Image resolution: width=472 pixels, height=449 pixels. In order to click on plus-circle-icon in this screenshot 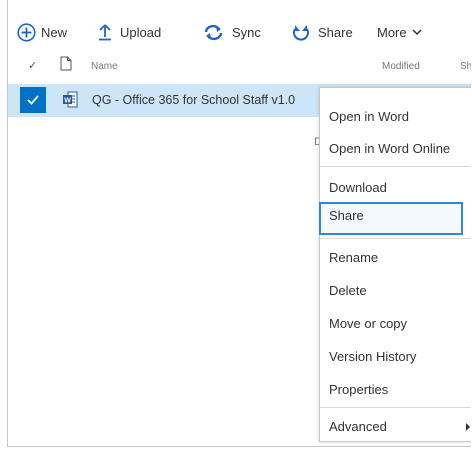, I will do `click(26, 32)`.